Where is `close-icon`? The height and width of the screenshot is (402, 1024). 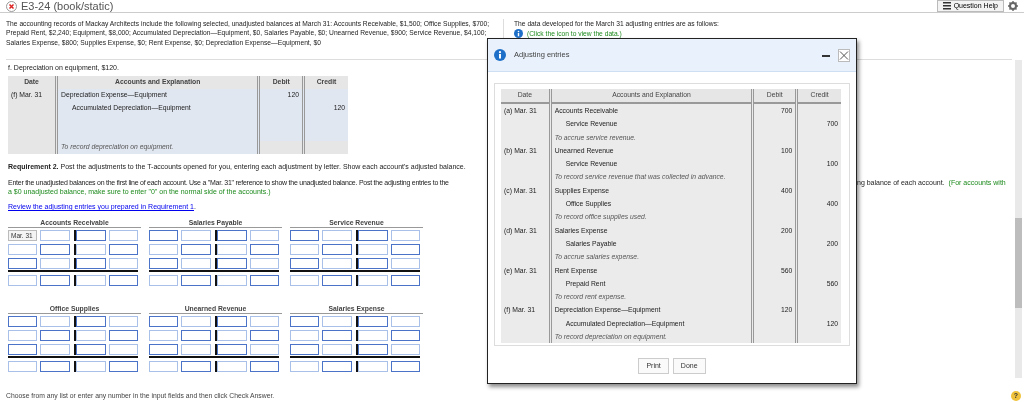
close-icon is located at coordinates (844, 55).